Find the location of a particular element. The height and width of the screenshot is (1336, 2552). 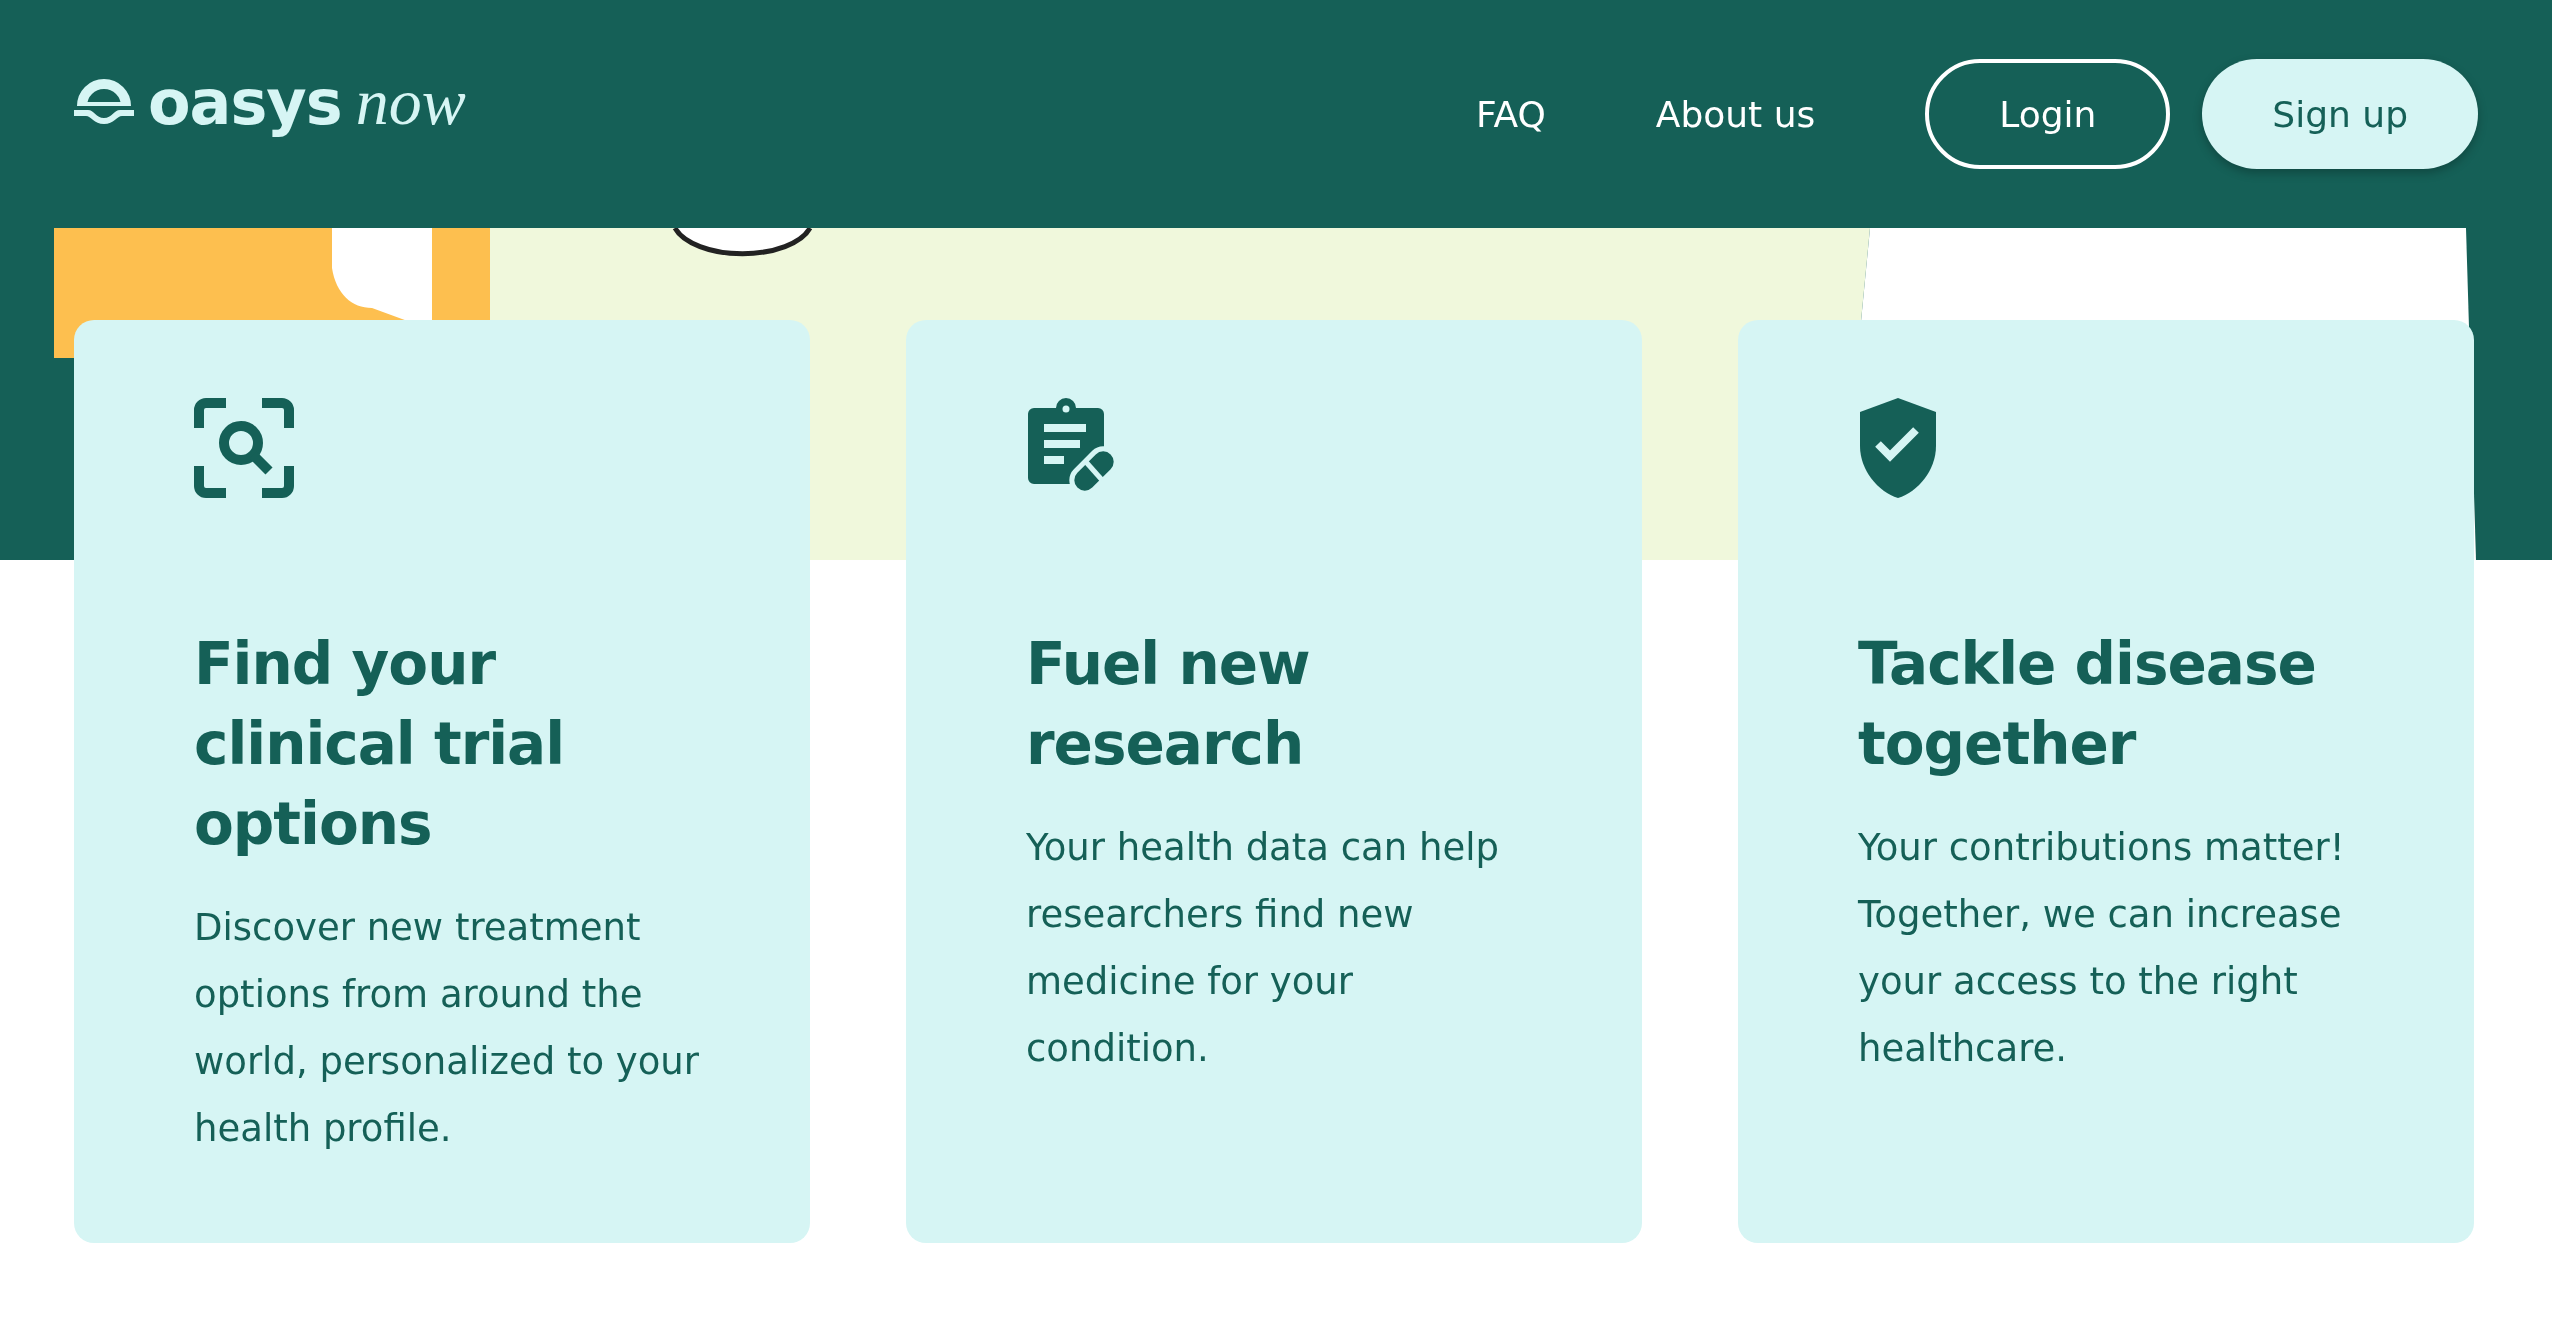

card-title: Tackle disease together is located at coordinates (2087, 704).